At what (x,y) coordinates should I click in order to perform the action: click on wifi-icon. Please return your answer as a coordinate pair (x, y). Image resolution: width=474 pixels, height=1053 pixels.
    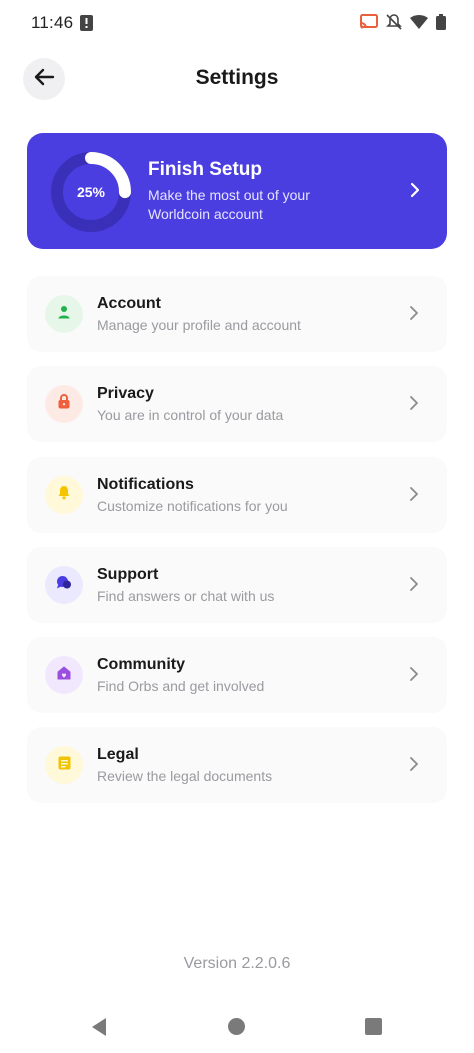
    Looking at the image, I should click on (419, 24).